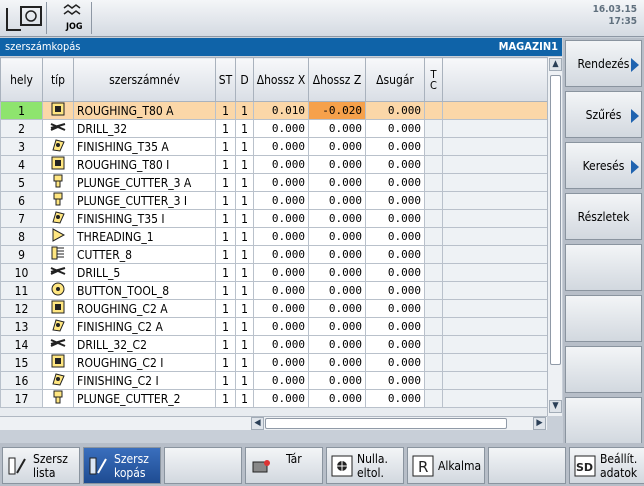 The height and width of the screenshot is (486, 644). I want to click on table-row: 9 CUTTER_8 1 1 0.000 0.000 0.000, so click(273, 254).